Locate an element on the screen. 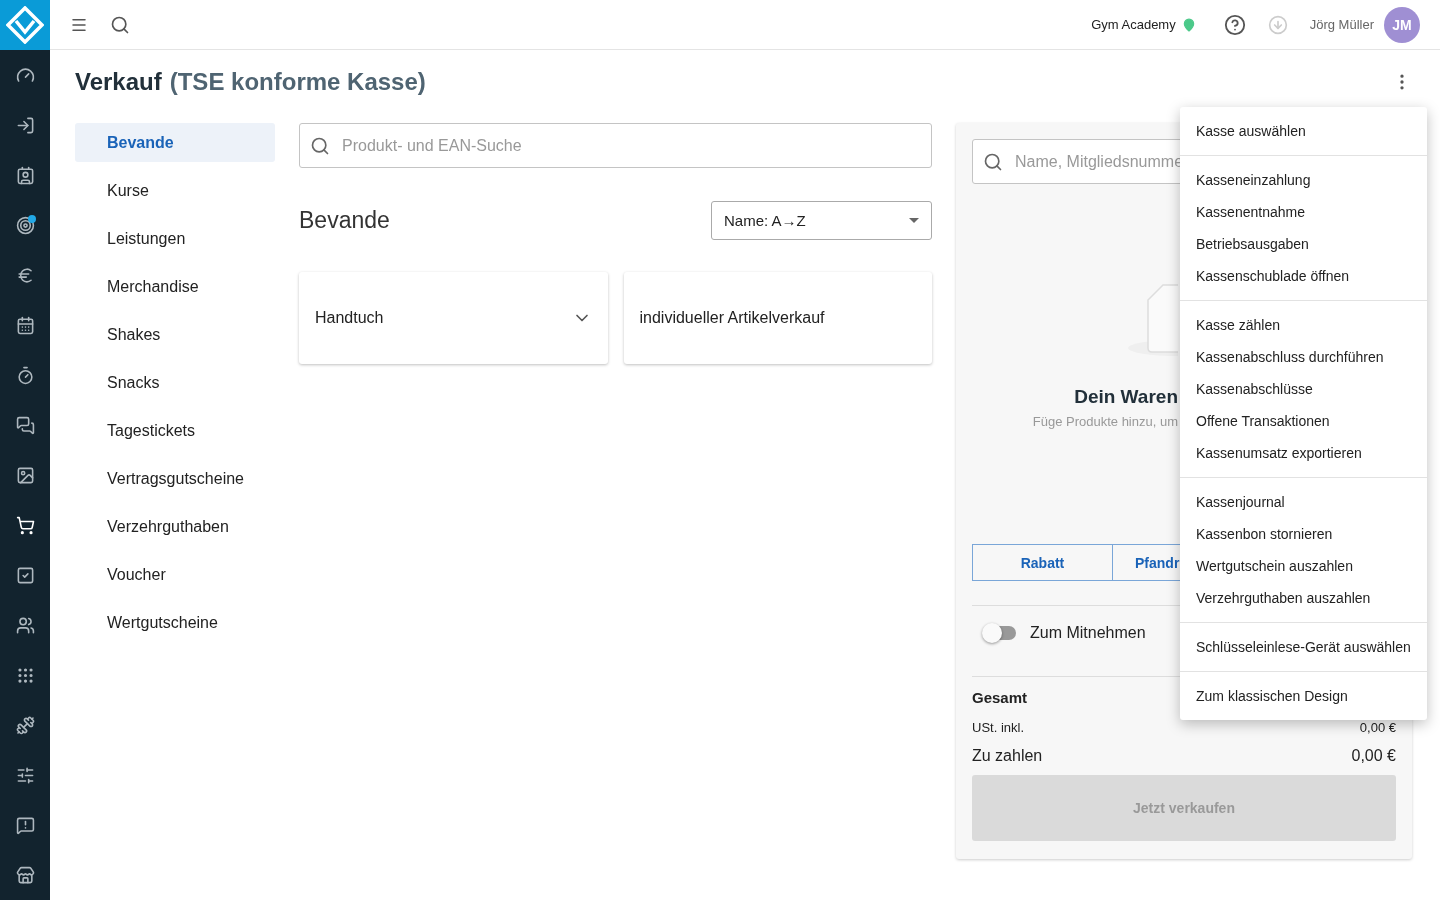  empty-cart-title: Dein Waren is located at coordinates (1126, 397).